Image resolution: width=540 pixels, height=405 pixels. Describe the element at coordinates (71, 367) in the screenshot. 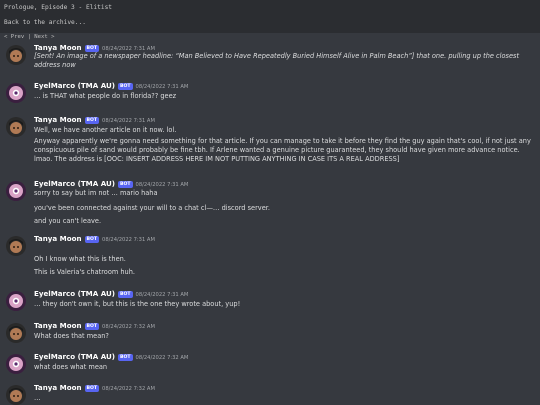

I see `message-text: what does what mean` at that location.